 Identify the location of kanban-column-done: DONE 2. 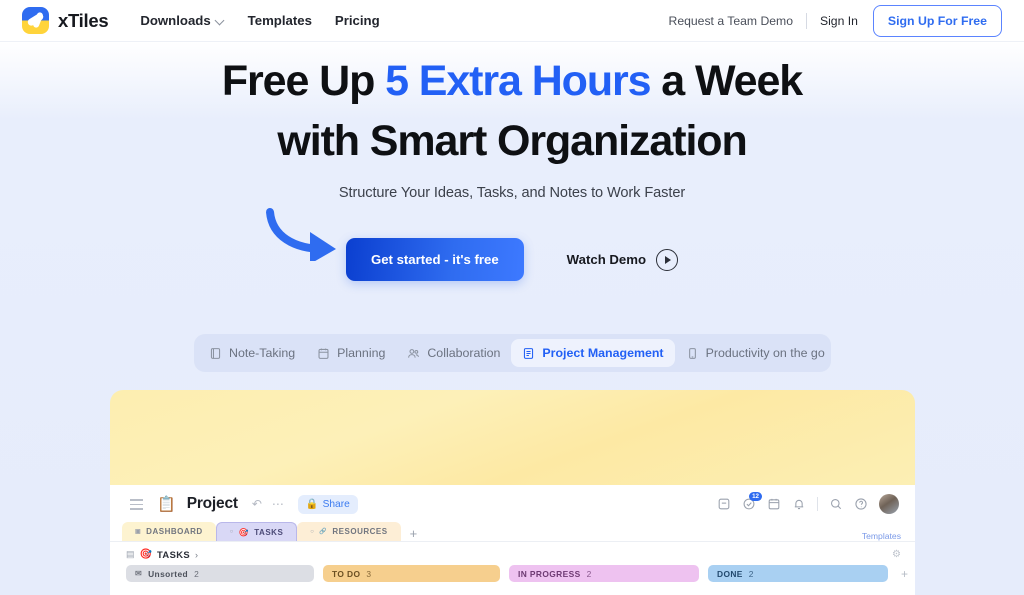
(798, 573).